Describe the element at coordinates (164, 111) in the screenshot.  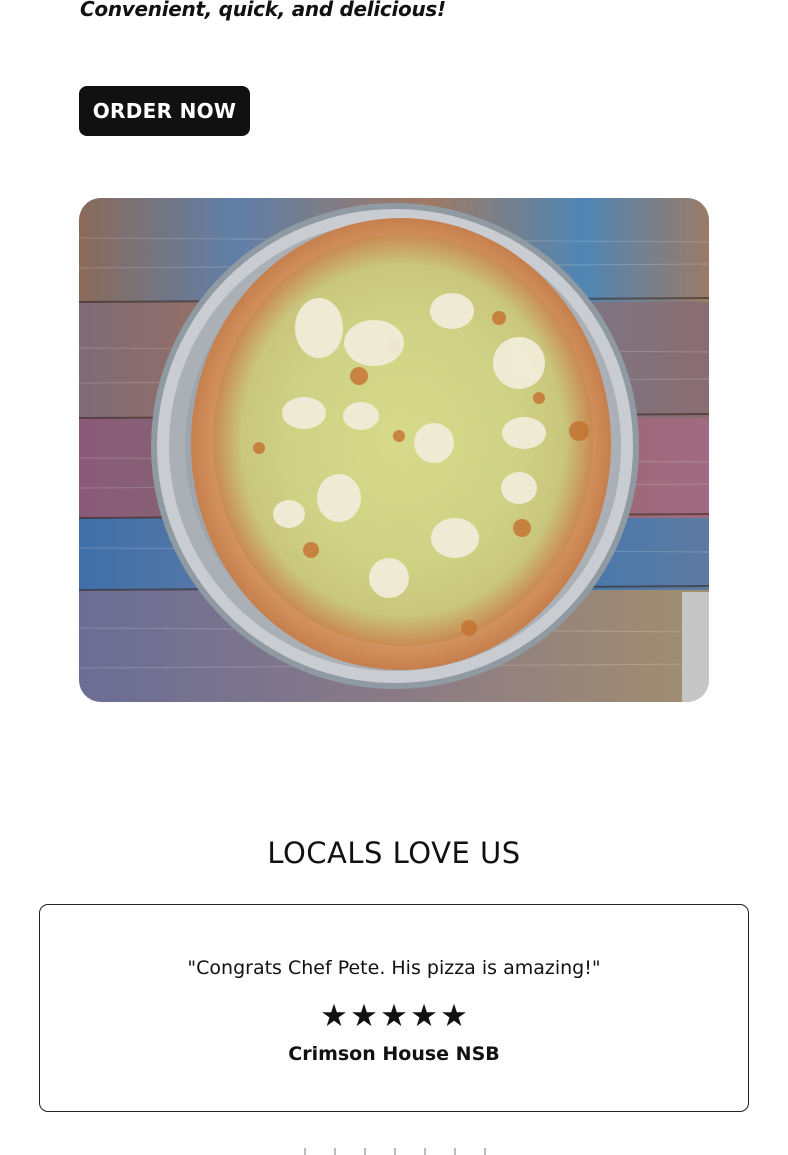
I see `order-now-button: ORDER NOW` at that location.